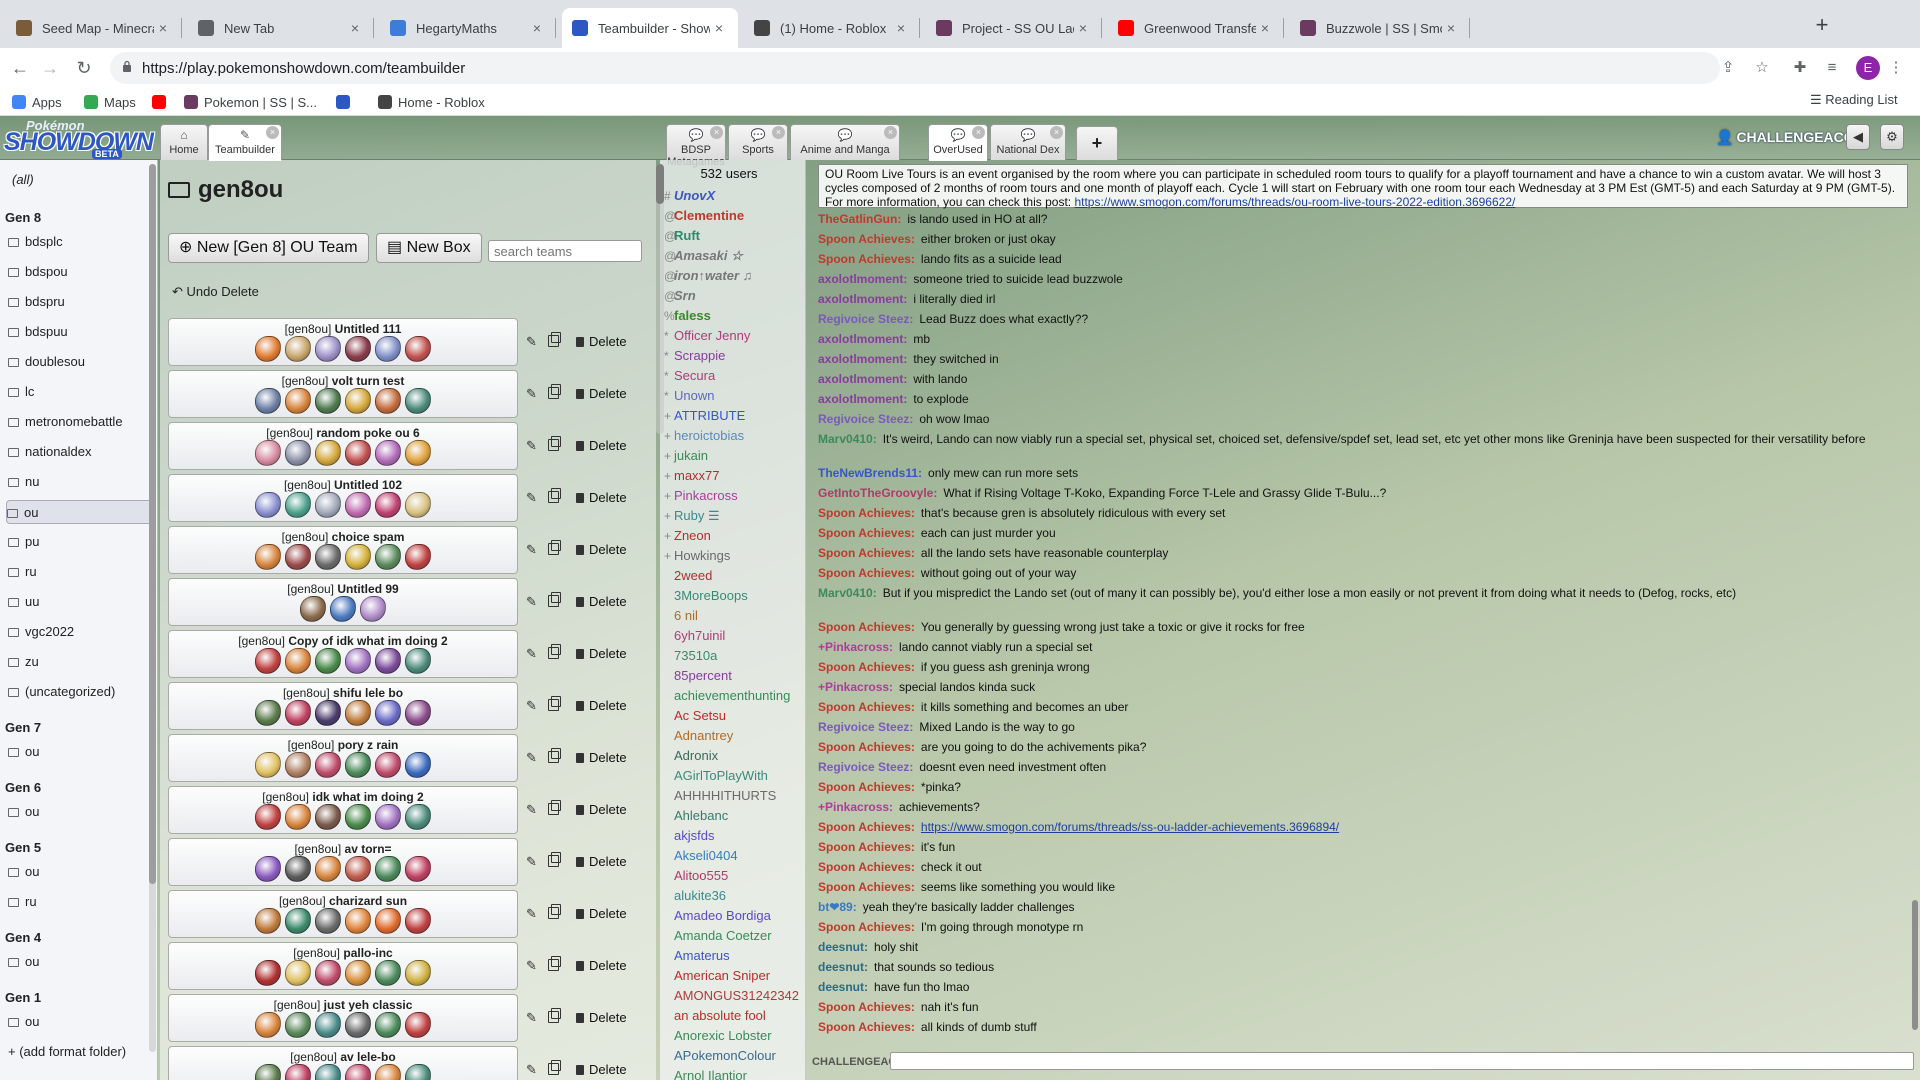  Describe the element at coordinates (732, 916) in the screenshot. I see `user-list-item: Amadeo Bordiga` at that location.